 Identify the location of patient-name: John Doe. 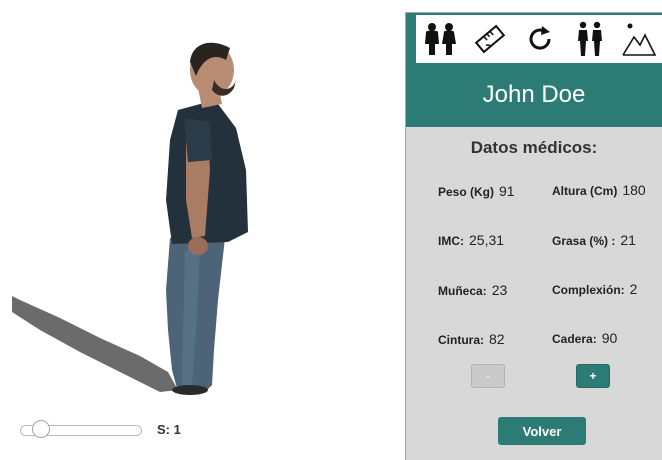
(534, 94).